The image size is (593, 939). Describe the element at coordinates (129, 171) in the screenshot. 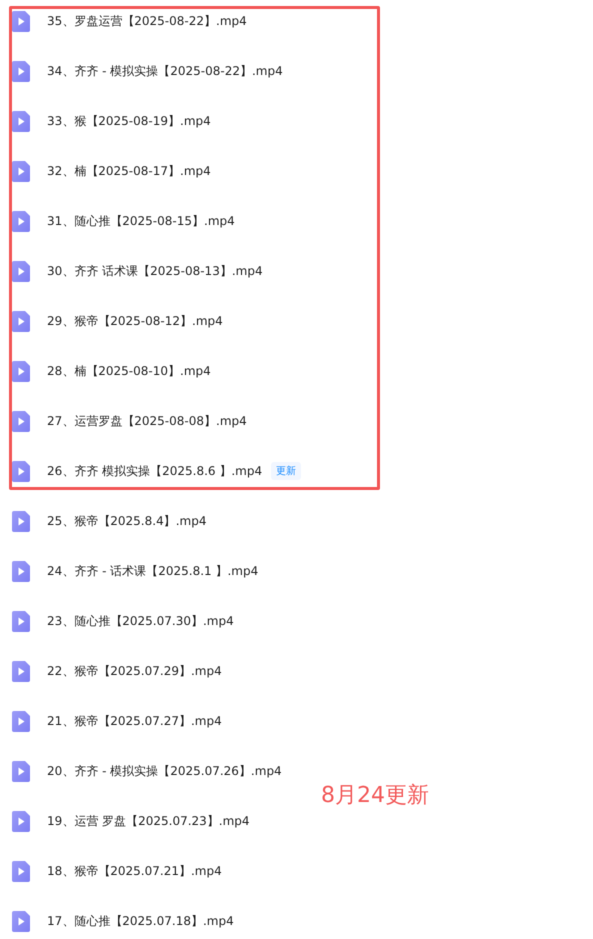

I see `file-name: 32、楠【2025-08-17】.mp4` at that location.